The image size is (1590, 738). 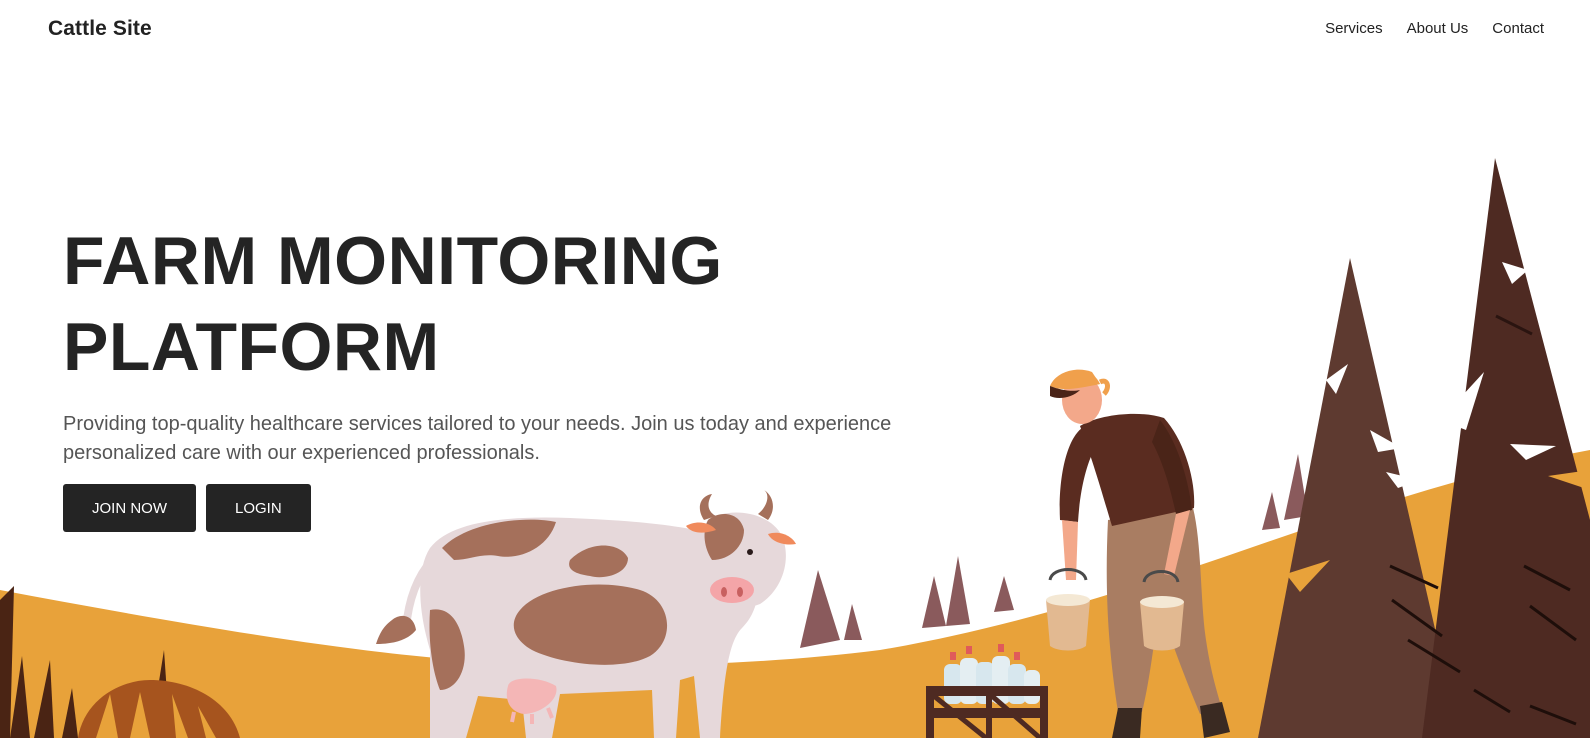 What do you see at coordinates (795, 31) in the screenshot?
I see `navbar: Cattle Site Services About Us Contact` at bounding box center [795, 31].